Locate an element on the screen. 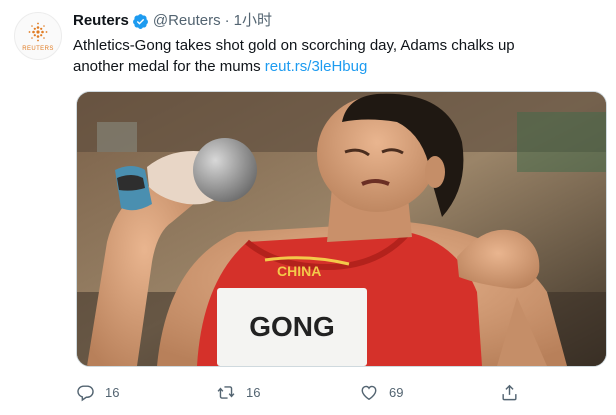  like-count: 69 is located at coordinates (396, 392).